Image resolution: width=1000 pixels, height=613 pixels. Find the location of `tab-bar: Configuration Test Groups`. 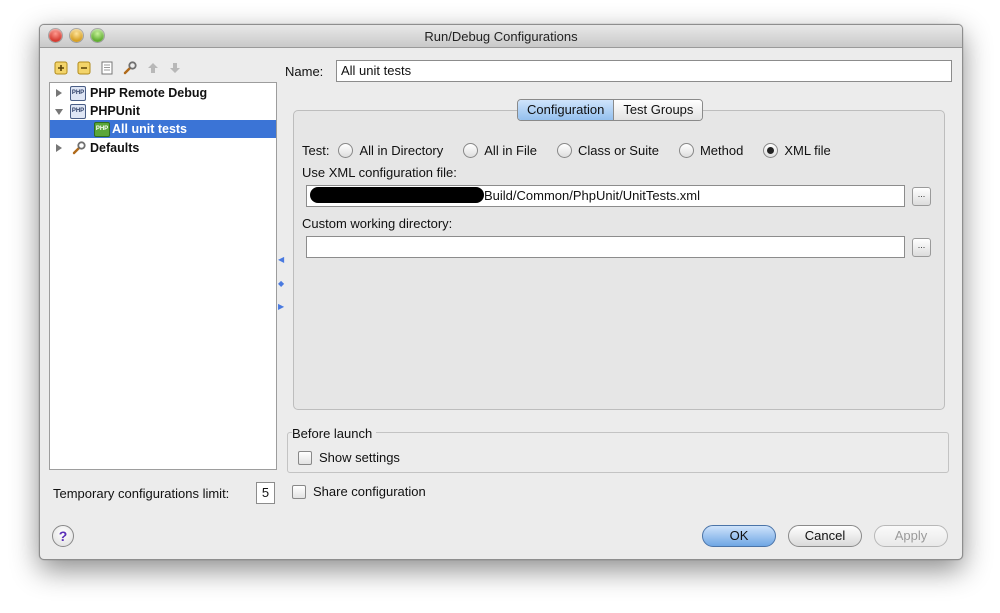

tab-bar: Configuration Test Groups is located at coordinates (610, 110).